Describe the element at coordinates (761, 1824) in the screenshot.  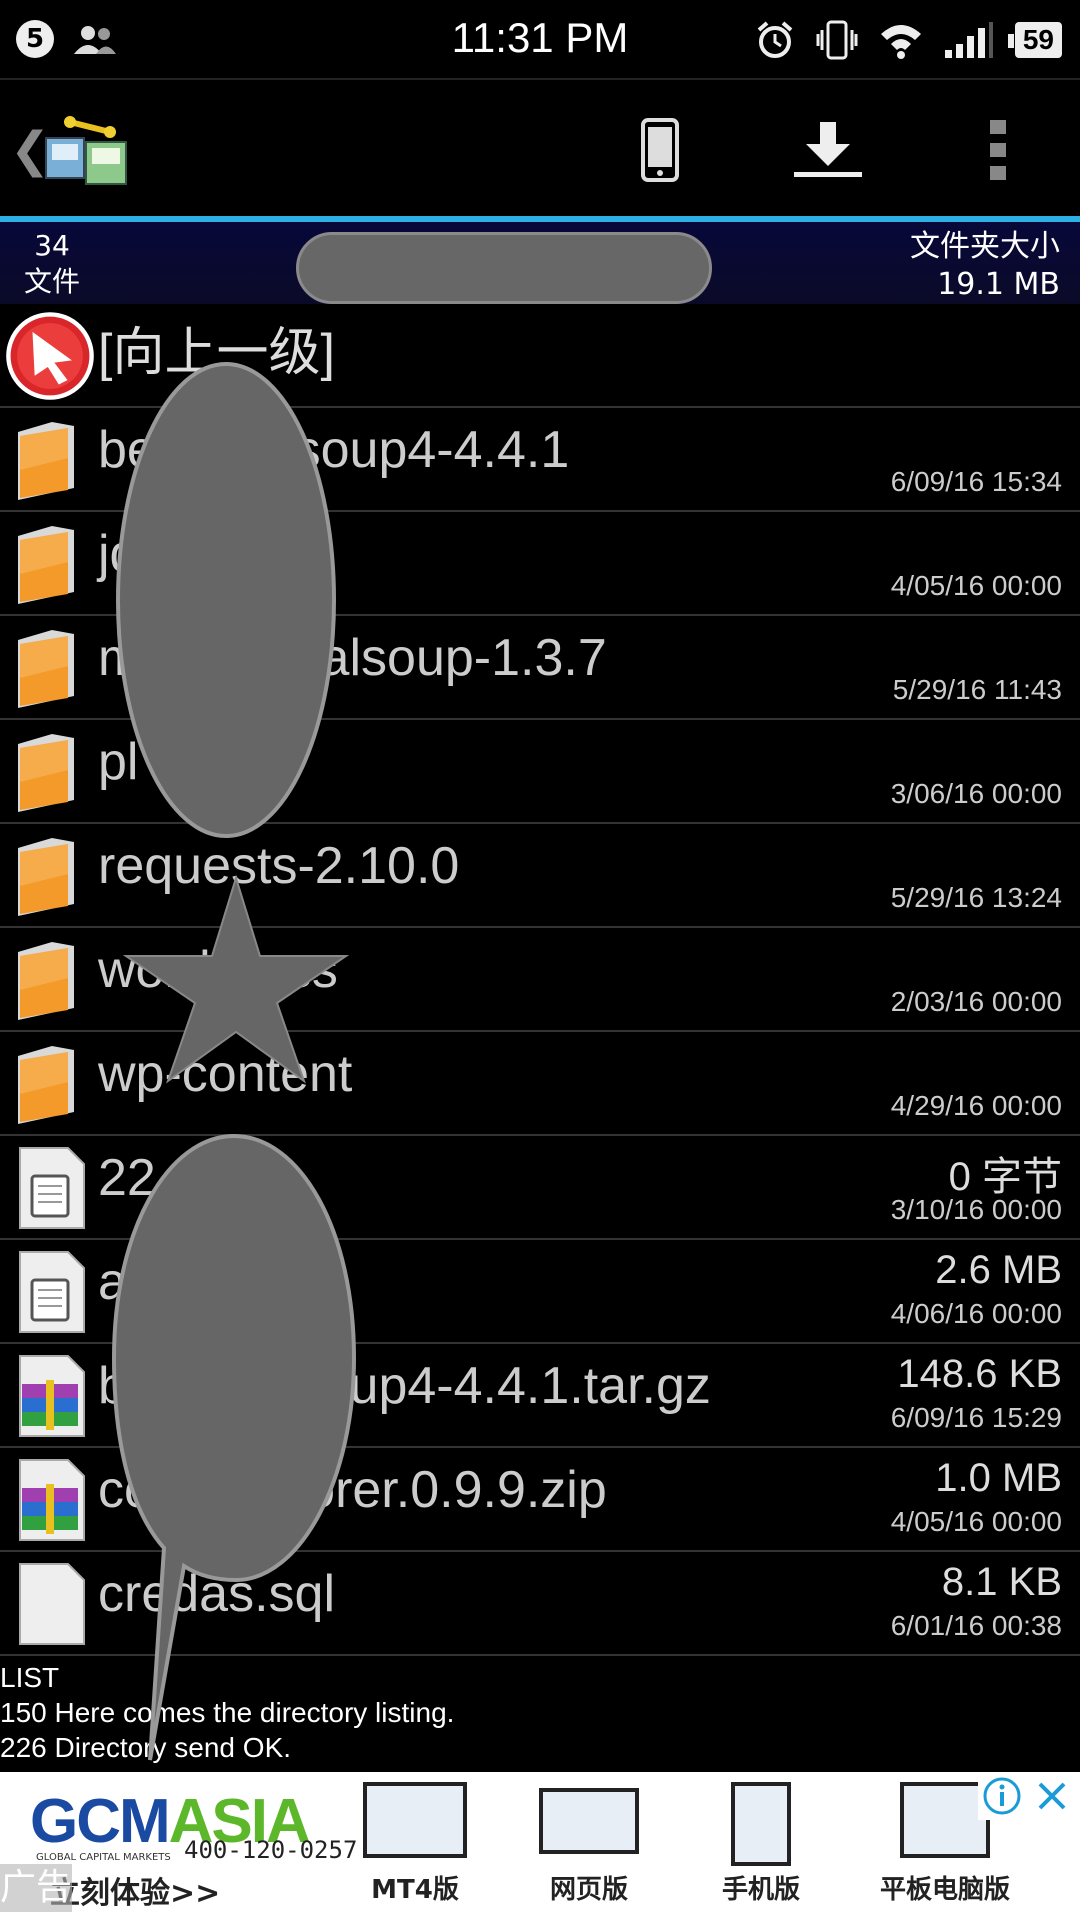
I see `smartphone-icon` at that location.